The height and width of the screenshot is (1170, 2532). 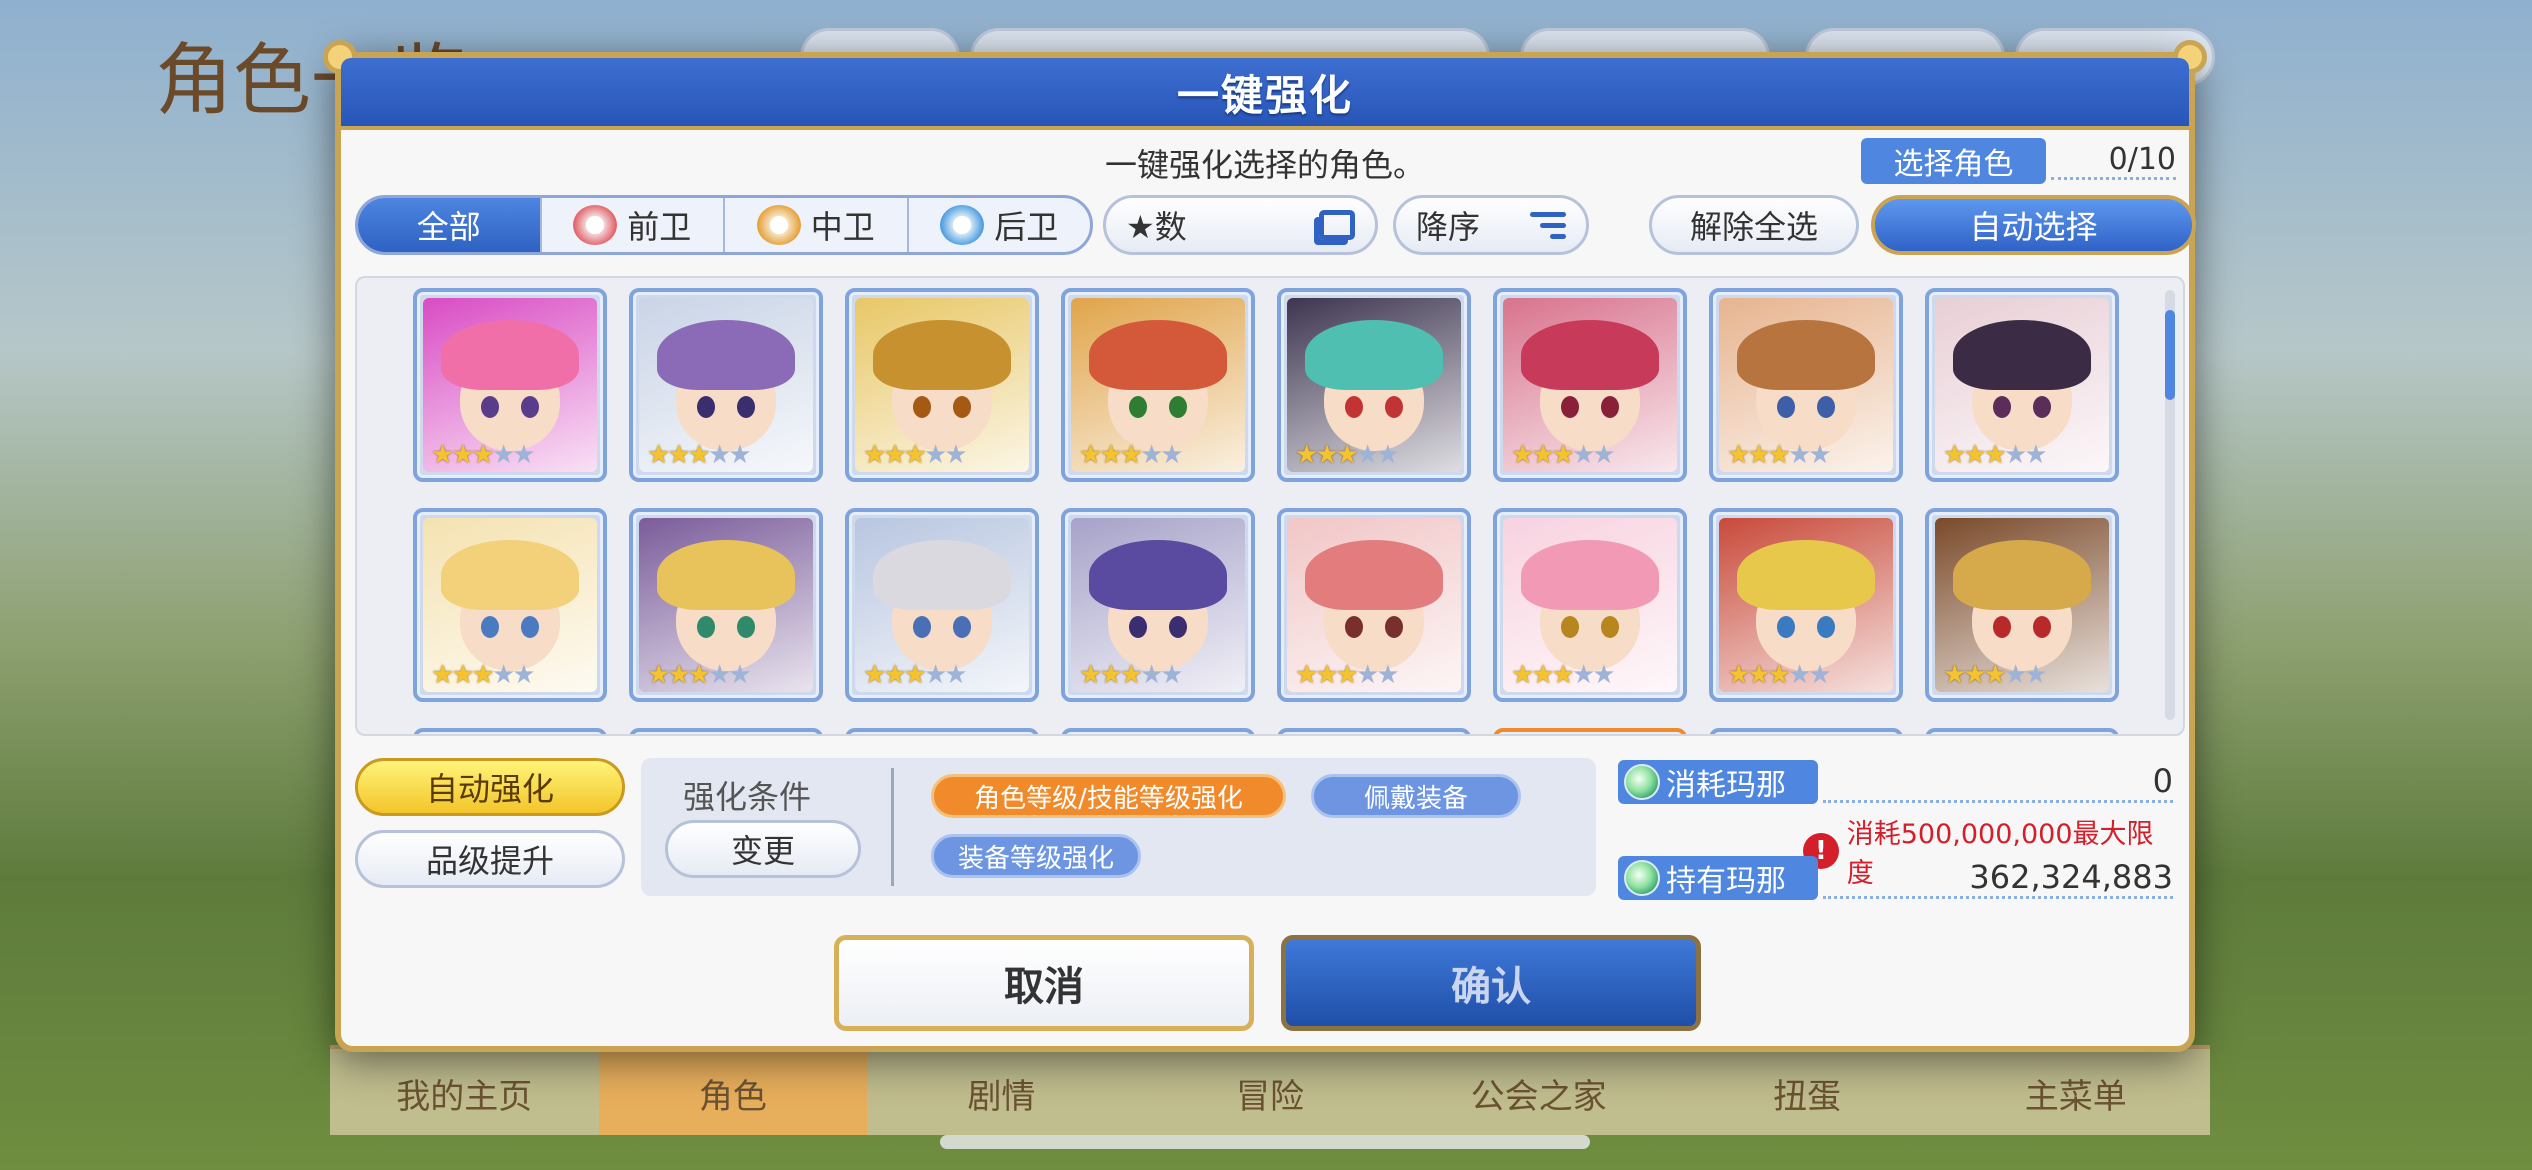 What do you see at coordinates (2170, 355) in the screenshot?
I see `grid-scroll-thumb` at bounding box center [2170, 355].